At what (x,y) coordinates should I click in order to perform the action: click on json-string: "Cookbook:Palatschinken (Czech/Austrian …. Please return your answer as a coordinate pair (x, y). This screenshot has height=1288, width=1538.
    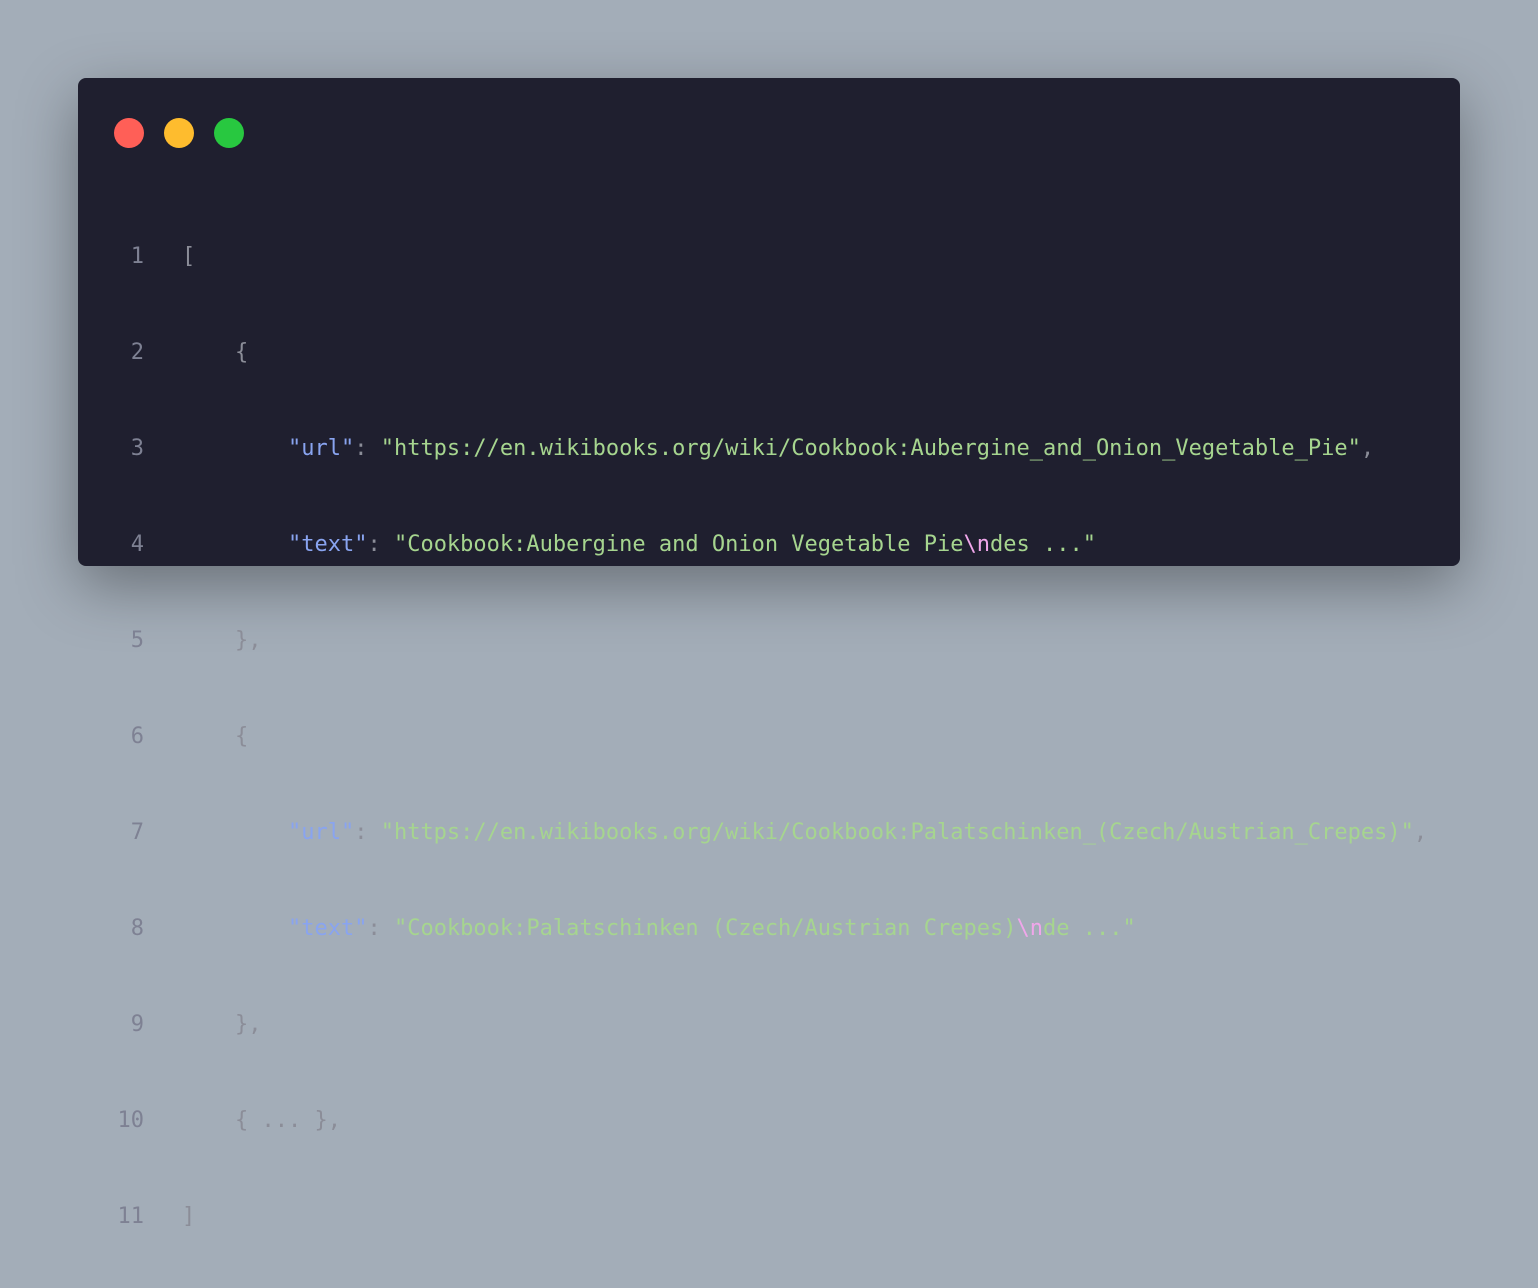
    Looking at the image, I should click on (705, 928).